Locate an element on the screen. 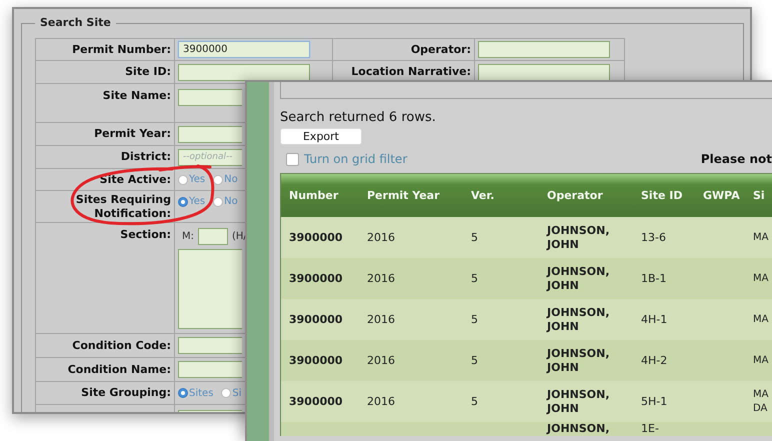 The height and width of the screenshot is (441, 772). result-summary: Search returned 6 rows. is located at coordinates (358, 117).